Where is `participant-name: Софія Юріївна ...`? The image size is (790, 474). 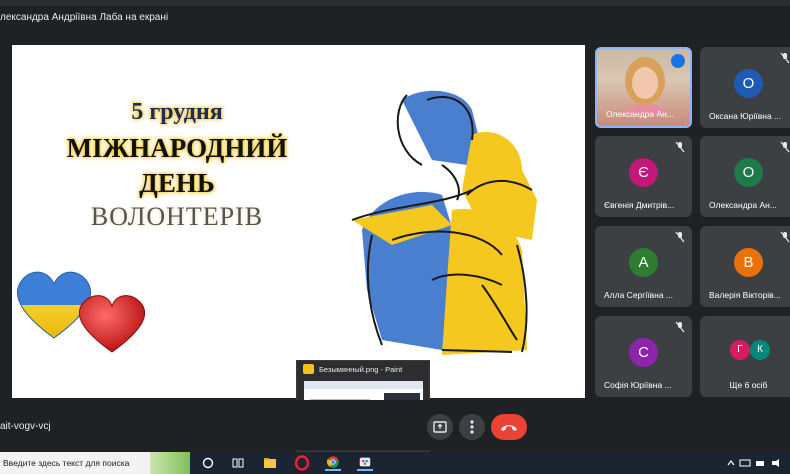 participant-name: Софія Юріївна ... is located at coordinates (638, 385).